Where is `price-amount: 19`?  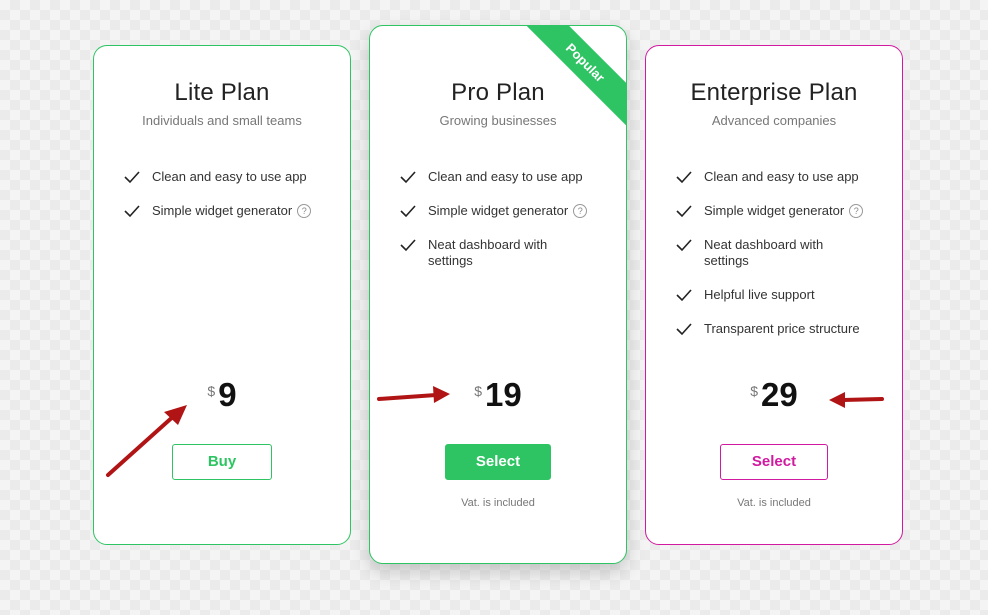 price-amount: 19 is located at coordinates (503, 394).